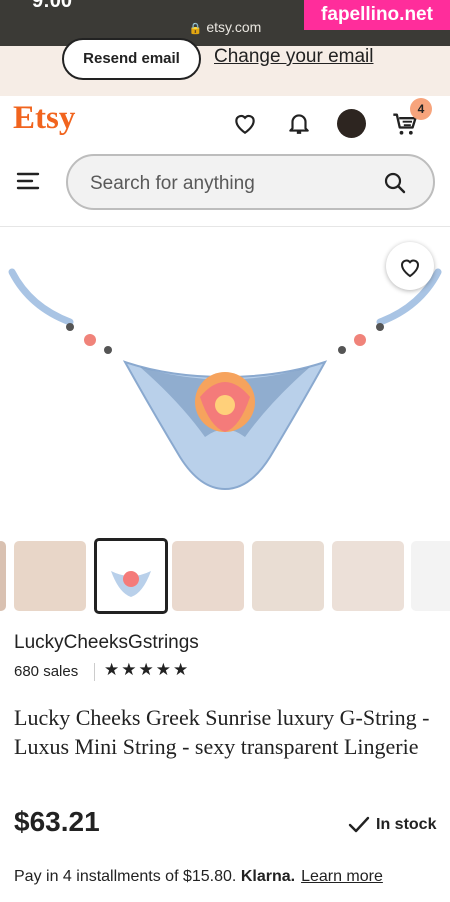 This screenshot has width=450, height=902. I want to click on thumbnail-selected, so click(131, 576).